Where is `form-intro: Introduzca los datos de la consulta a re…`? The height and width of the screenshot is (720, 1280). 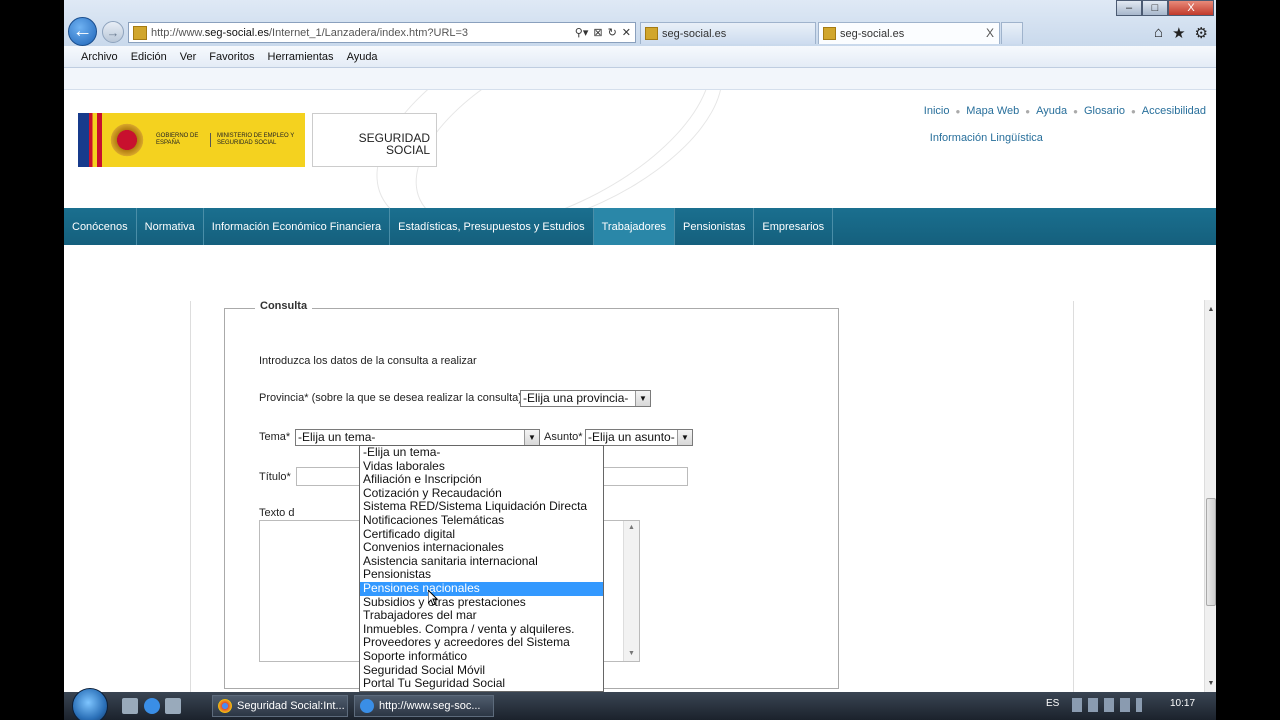 form-intro: Introduzca los datos de la consulta a re… is located at coordinates (368, 361).